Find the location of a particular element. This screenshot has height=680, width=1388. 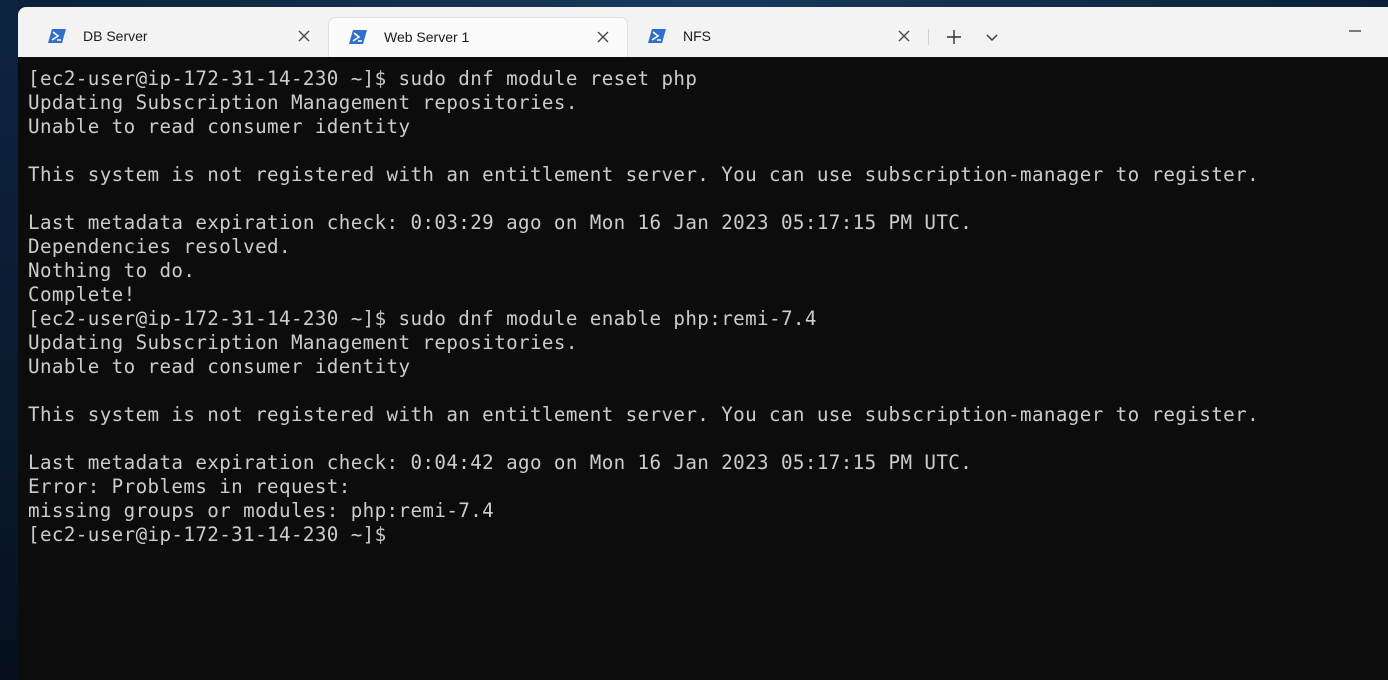

tab-nfs: NFS is located at coordinates (778, 37).